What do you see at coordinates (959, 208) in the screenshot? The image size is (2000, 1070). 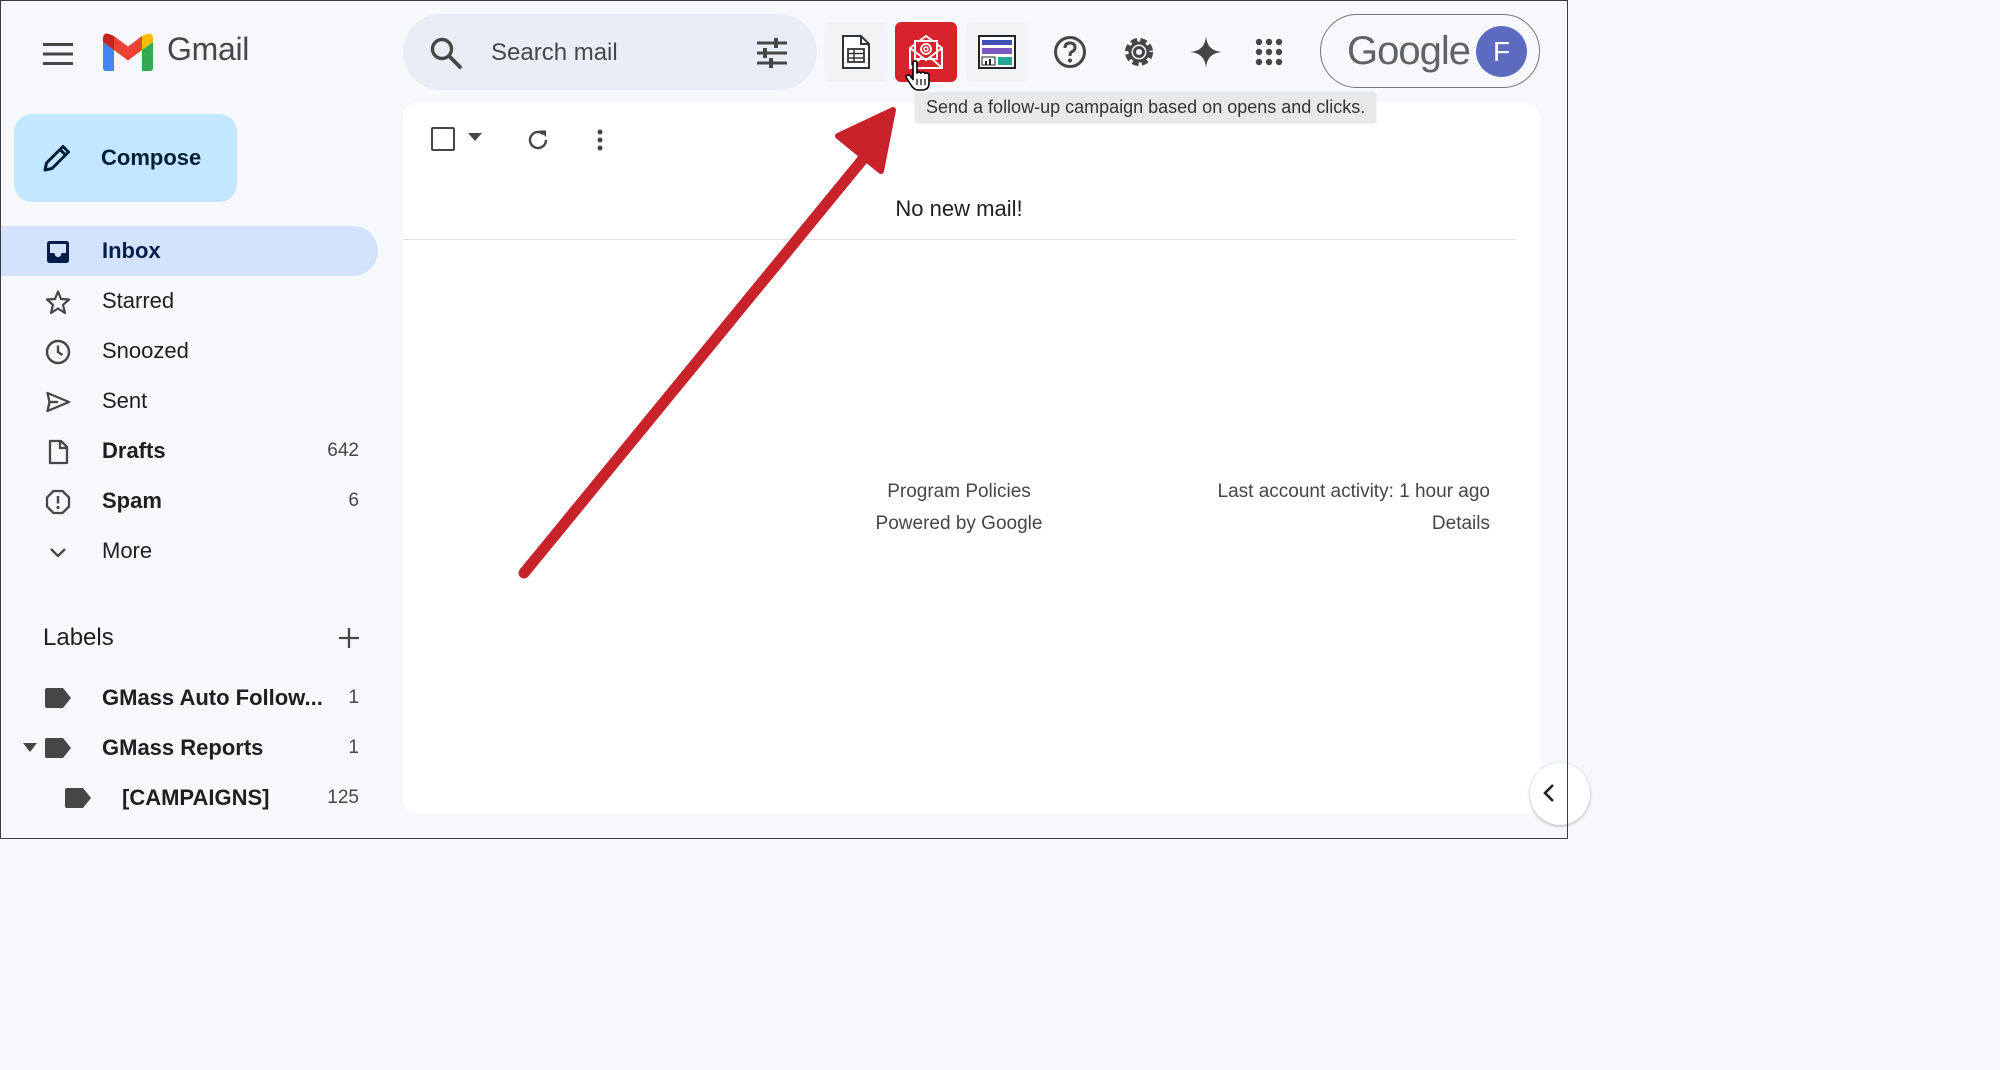 I see `empty-inbox-message: No new mail!` at bounding box center [959, 208].